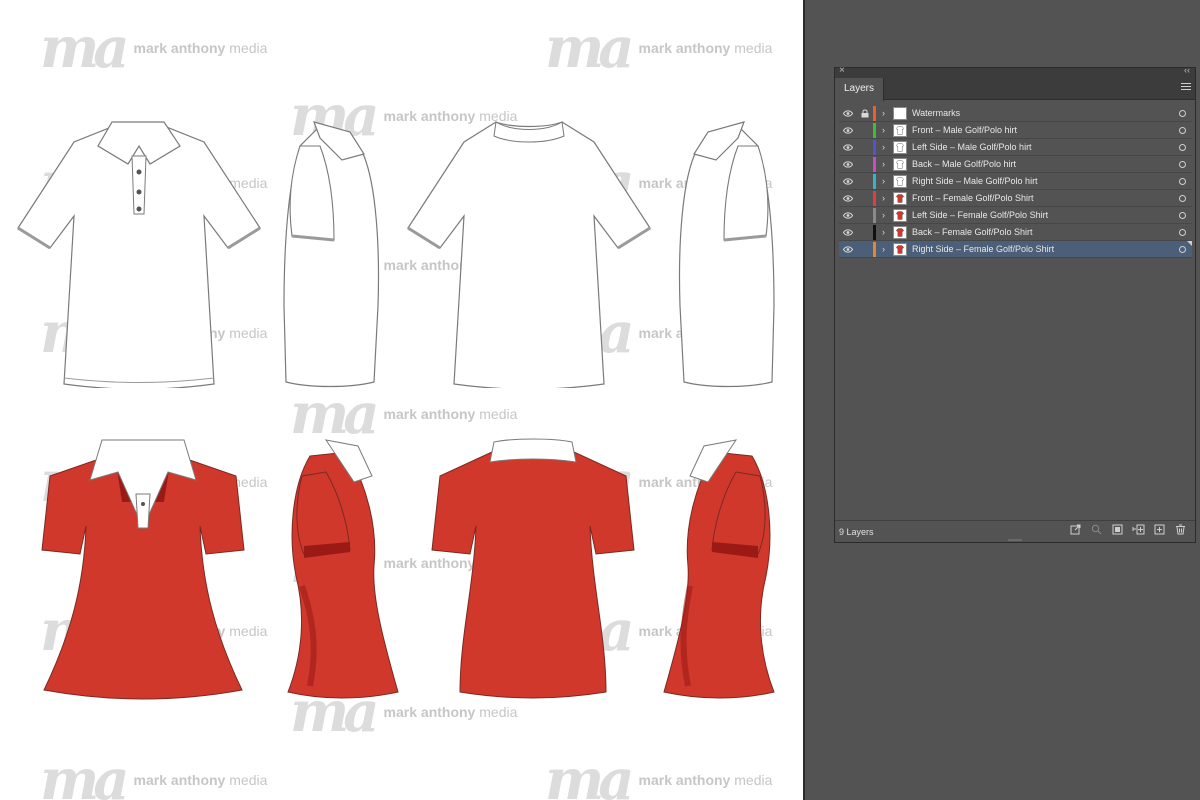 The width and height of the screenshot is (1200, 800). I want to click on layer-name: Front – Female Golf/Polo Shirt, so click(1042, 198).